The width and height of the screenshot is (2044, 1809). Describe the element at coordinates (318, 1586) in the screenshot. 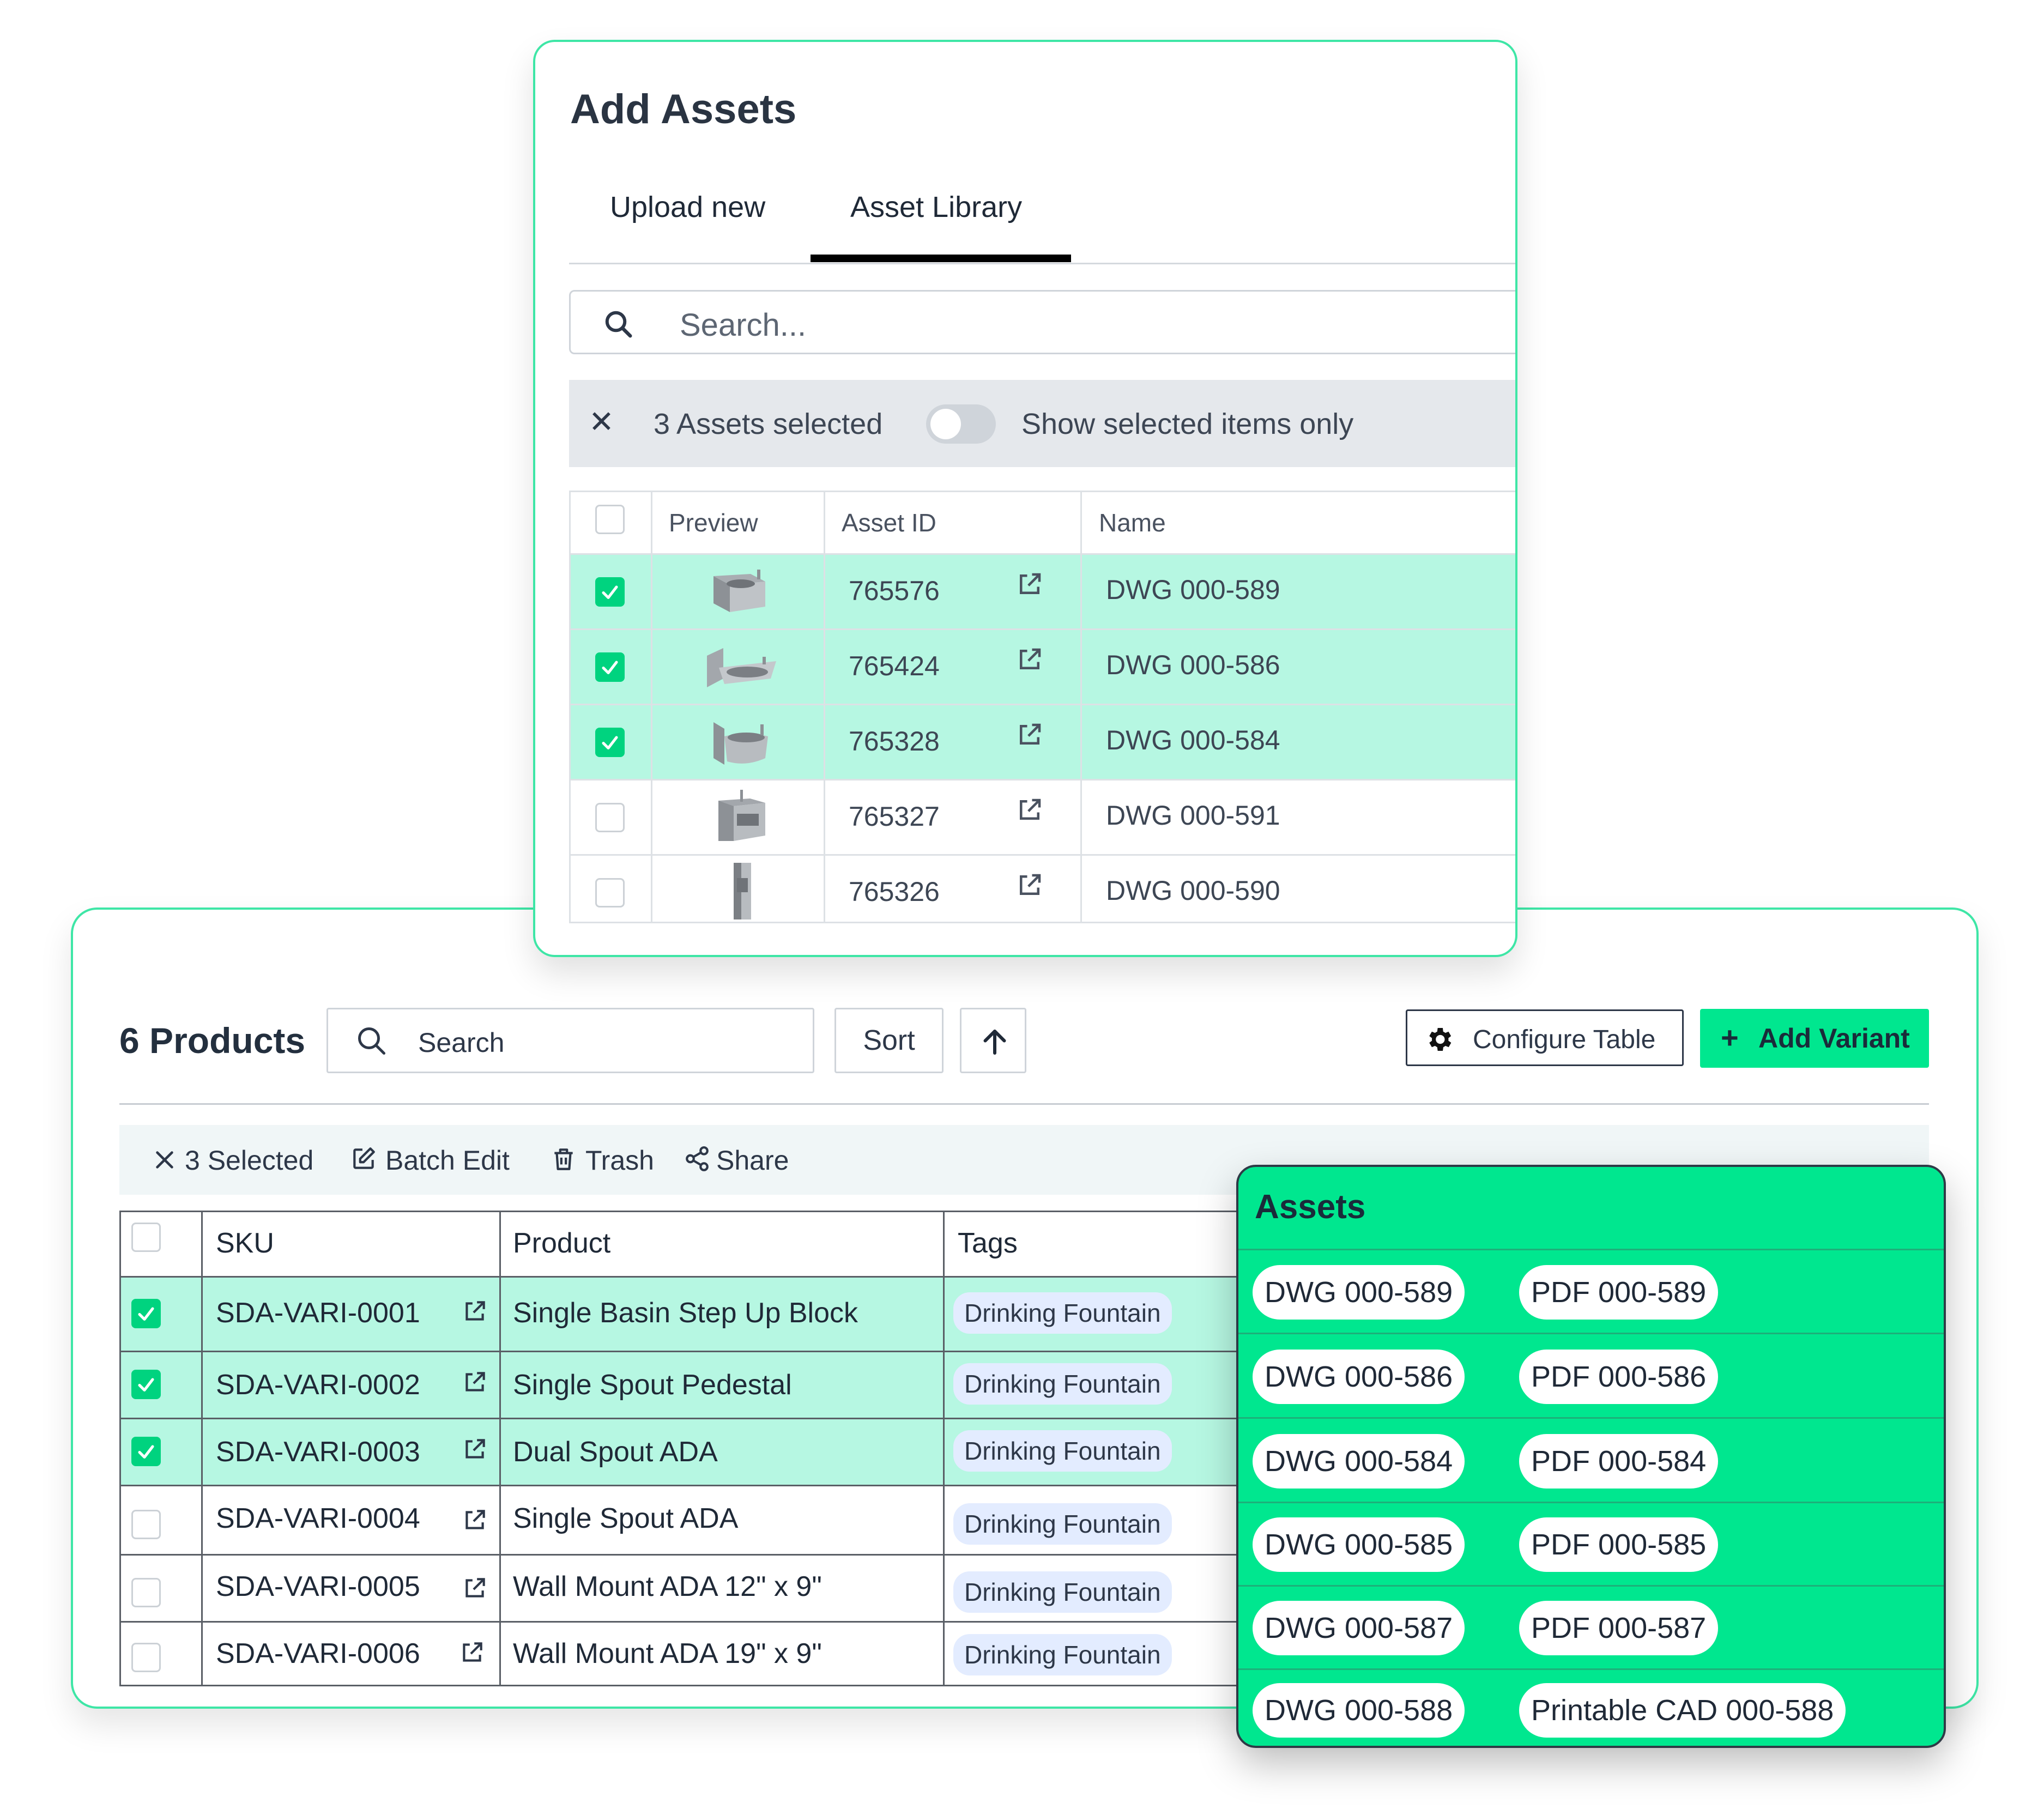

I see `sku-cell: SDA-VARI-0005` at that location.